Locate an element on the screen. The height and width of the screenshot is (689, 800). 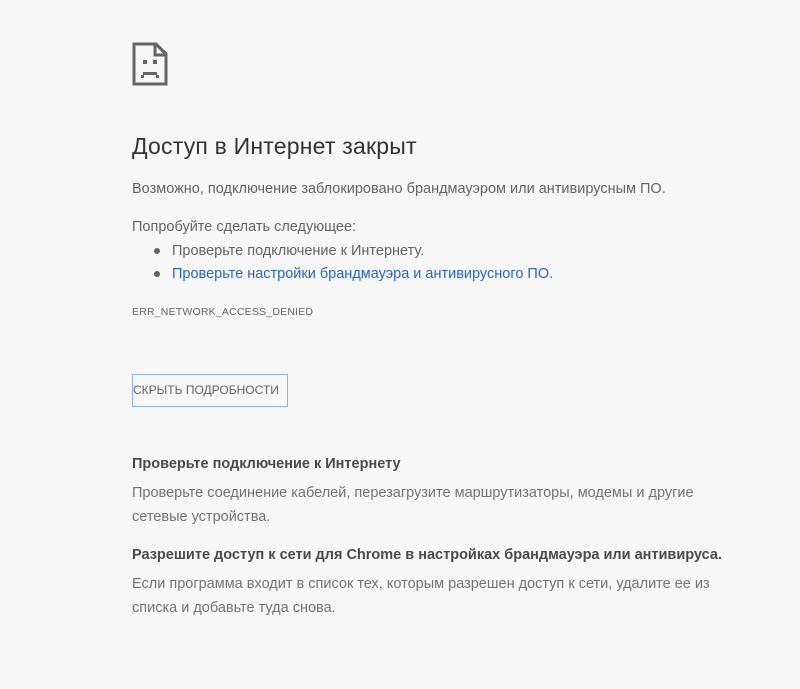
suggestion-suffix: . is located at coordinates (551, 274).